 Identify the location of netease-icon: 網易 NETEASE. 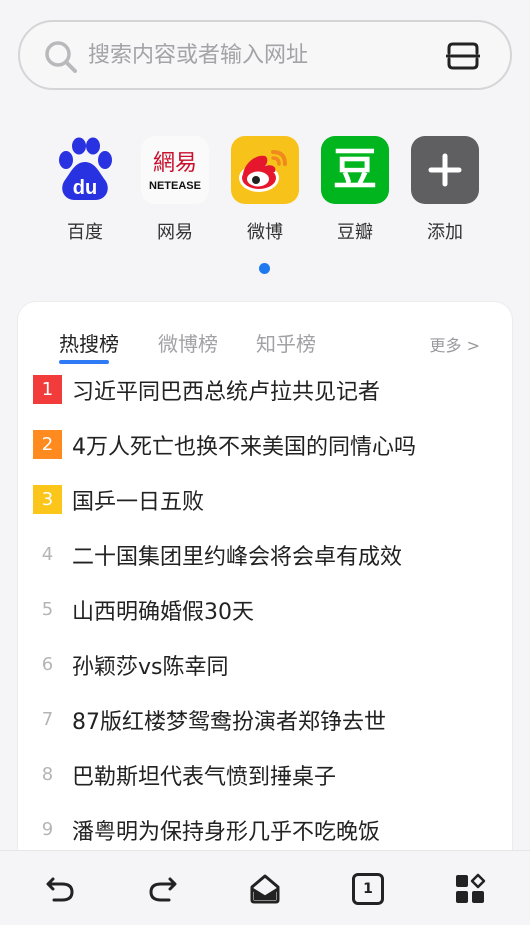
(175, 170).